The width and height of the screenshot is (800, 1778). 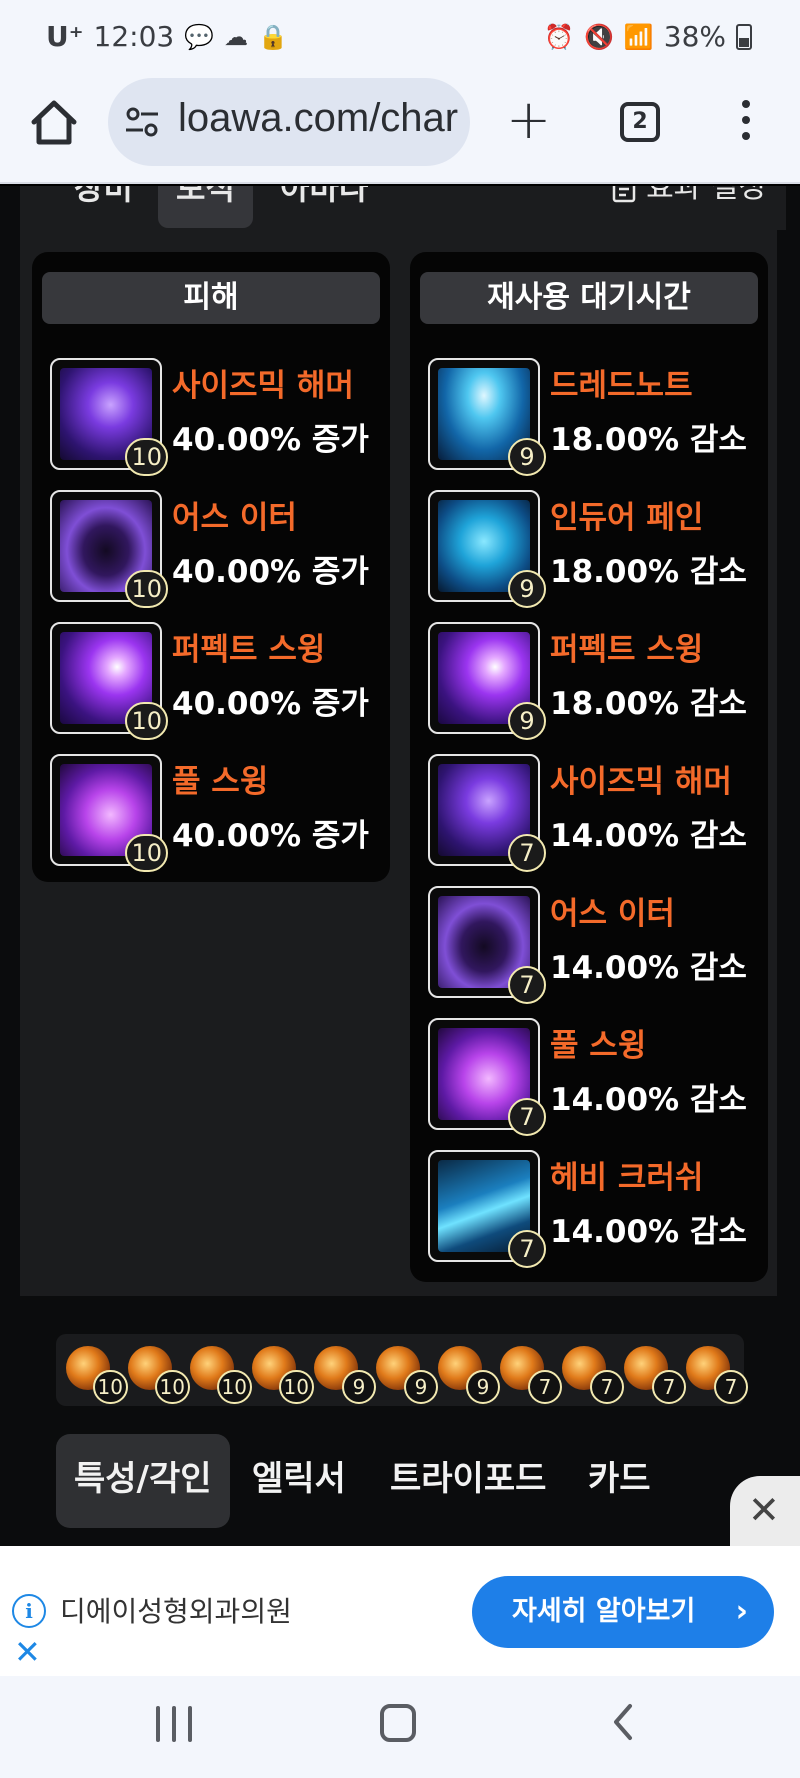 I want to click on close-icon: ✕, so click(x=764, y=1510).